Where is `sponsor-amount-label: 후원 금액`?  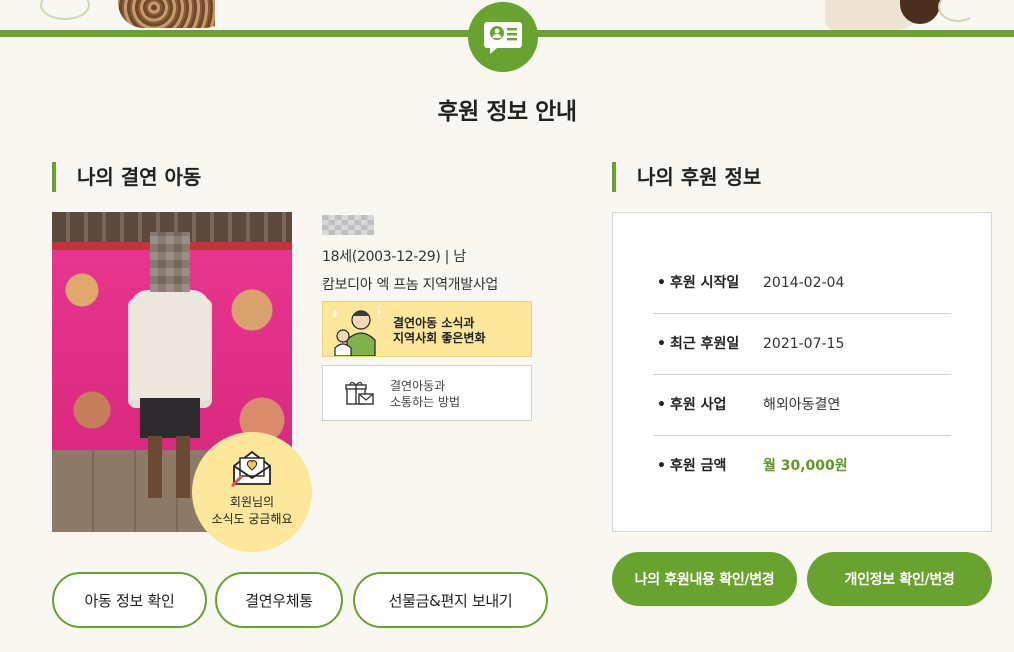
sponsor-amount-label: 후원 금액 is located at coordinates (691, 466).